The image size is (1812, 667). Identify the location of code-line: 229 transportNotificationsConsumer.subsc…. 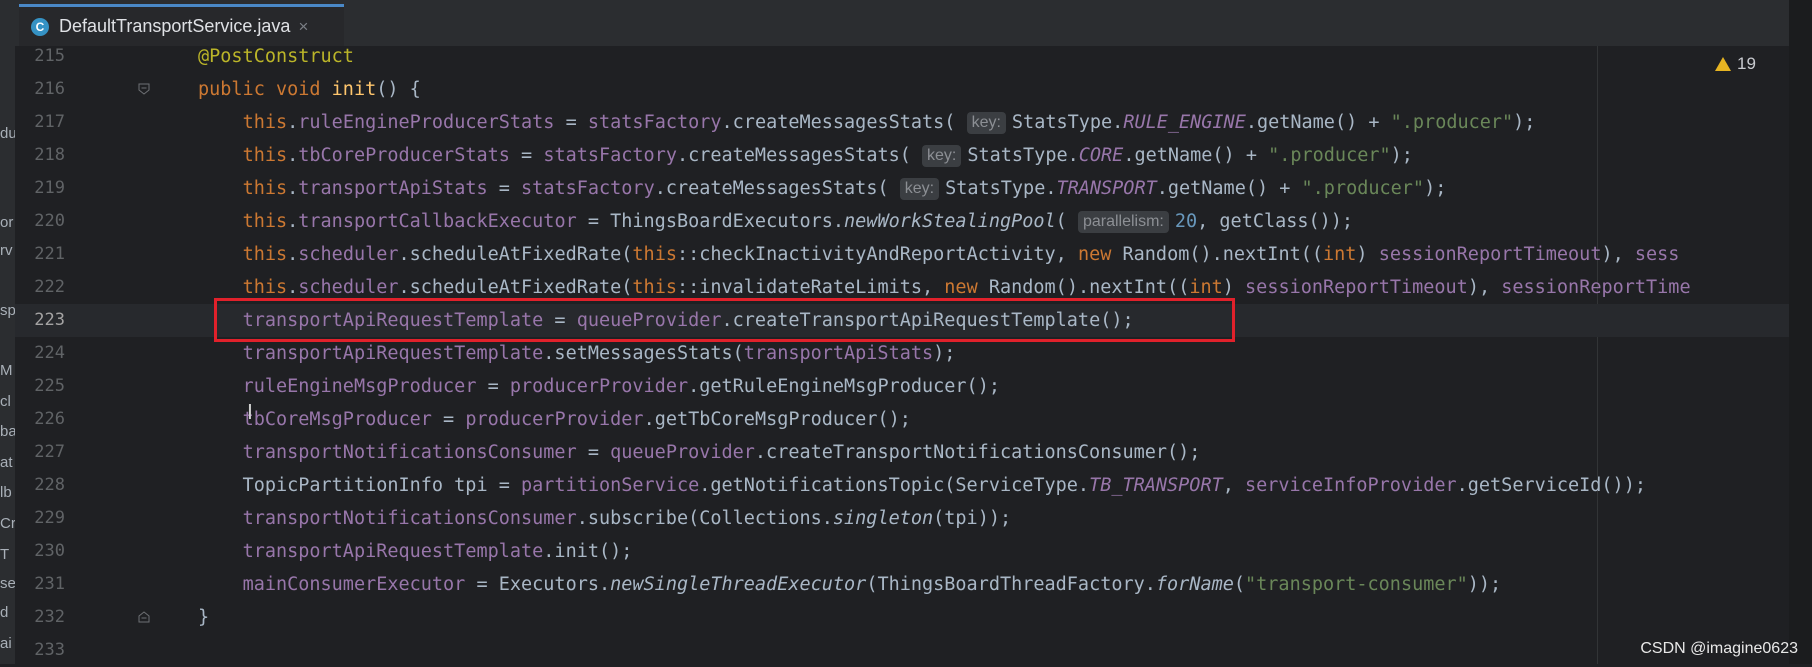
(908, 518).